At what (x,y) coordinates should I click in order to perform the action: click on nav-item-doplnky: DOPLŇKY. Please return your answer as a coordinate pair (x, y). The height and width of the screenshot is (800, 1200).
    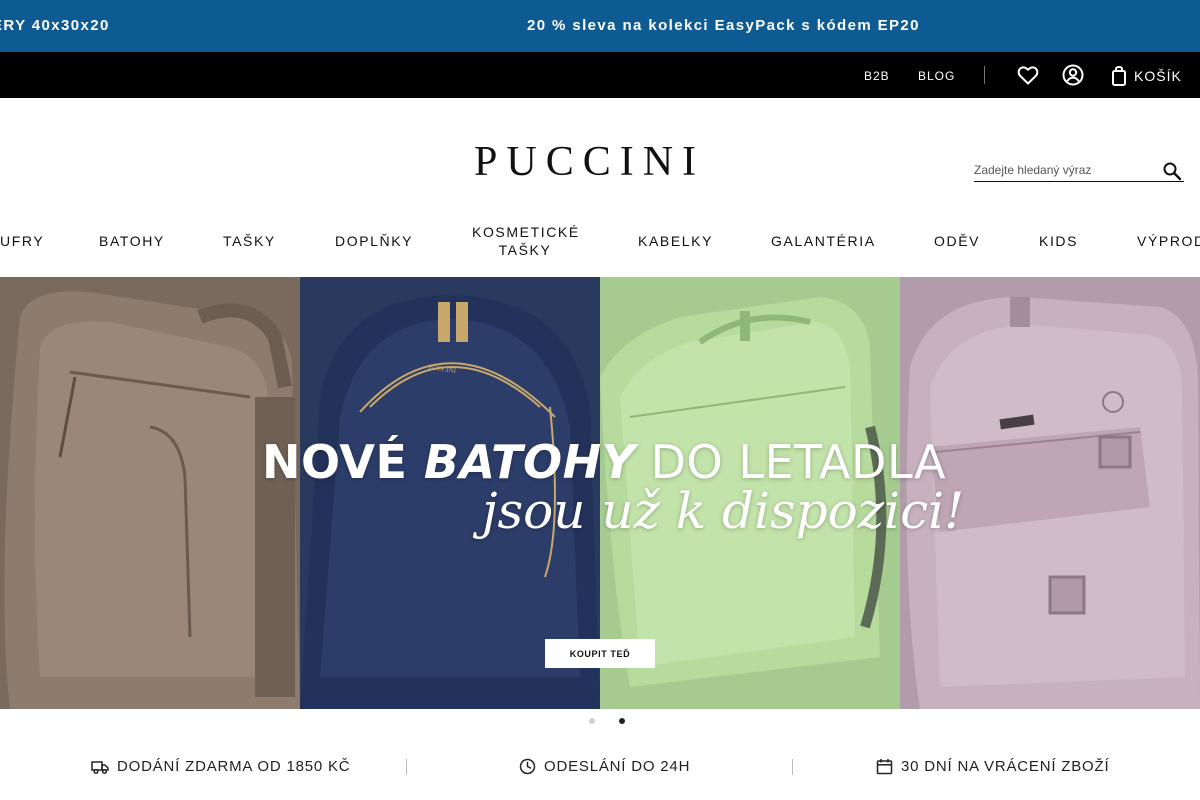
    Looking at the image, I should click on (374, 241).